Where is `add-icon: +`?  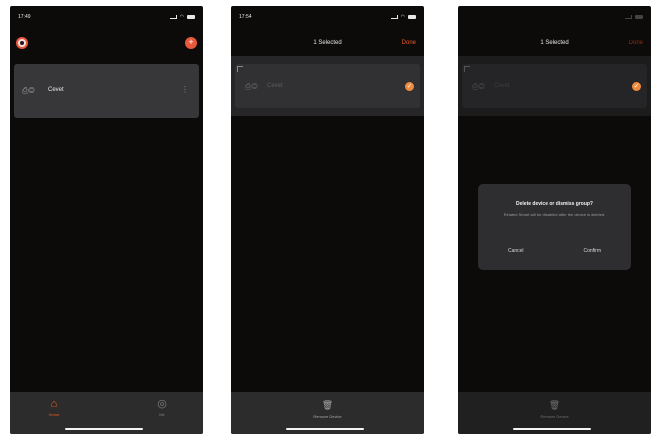
add-icon: + is located at coordinates (191, 42).